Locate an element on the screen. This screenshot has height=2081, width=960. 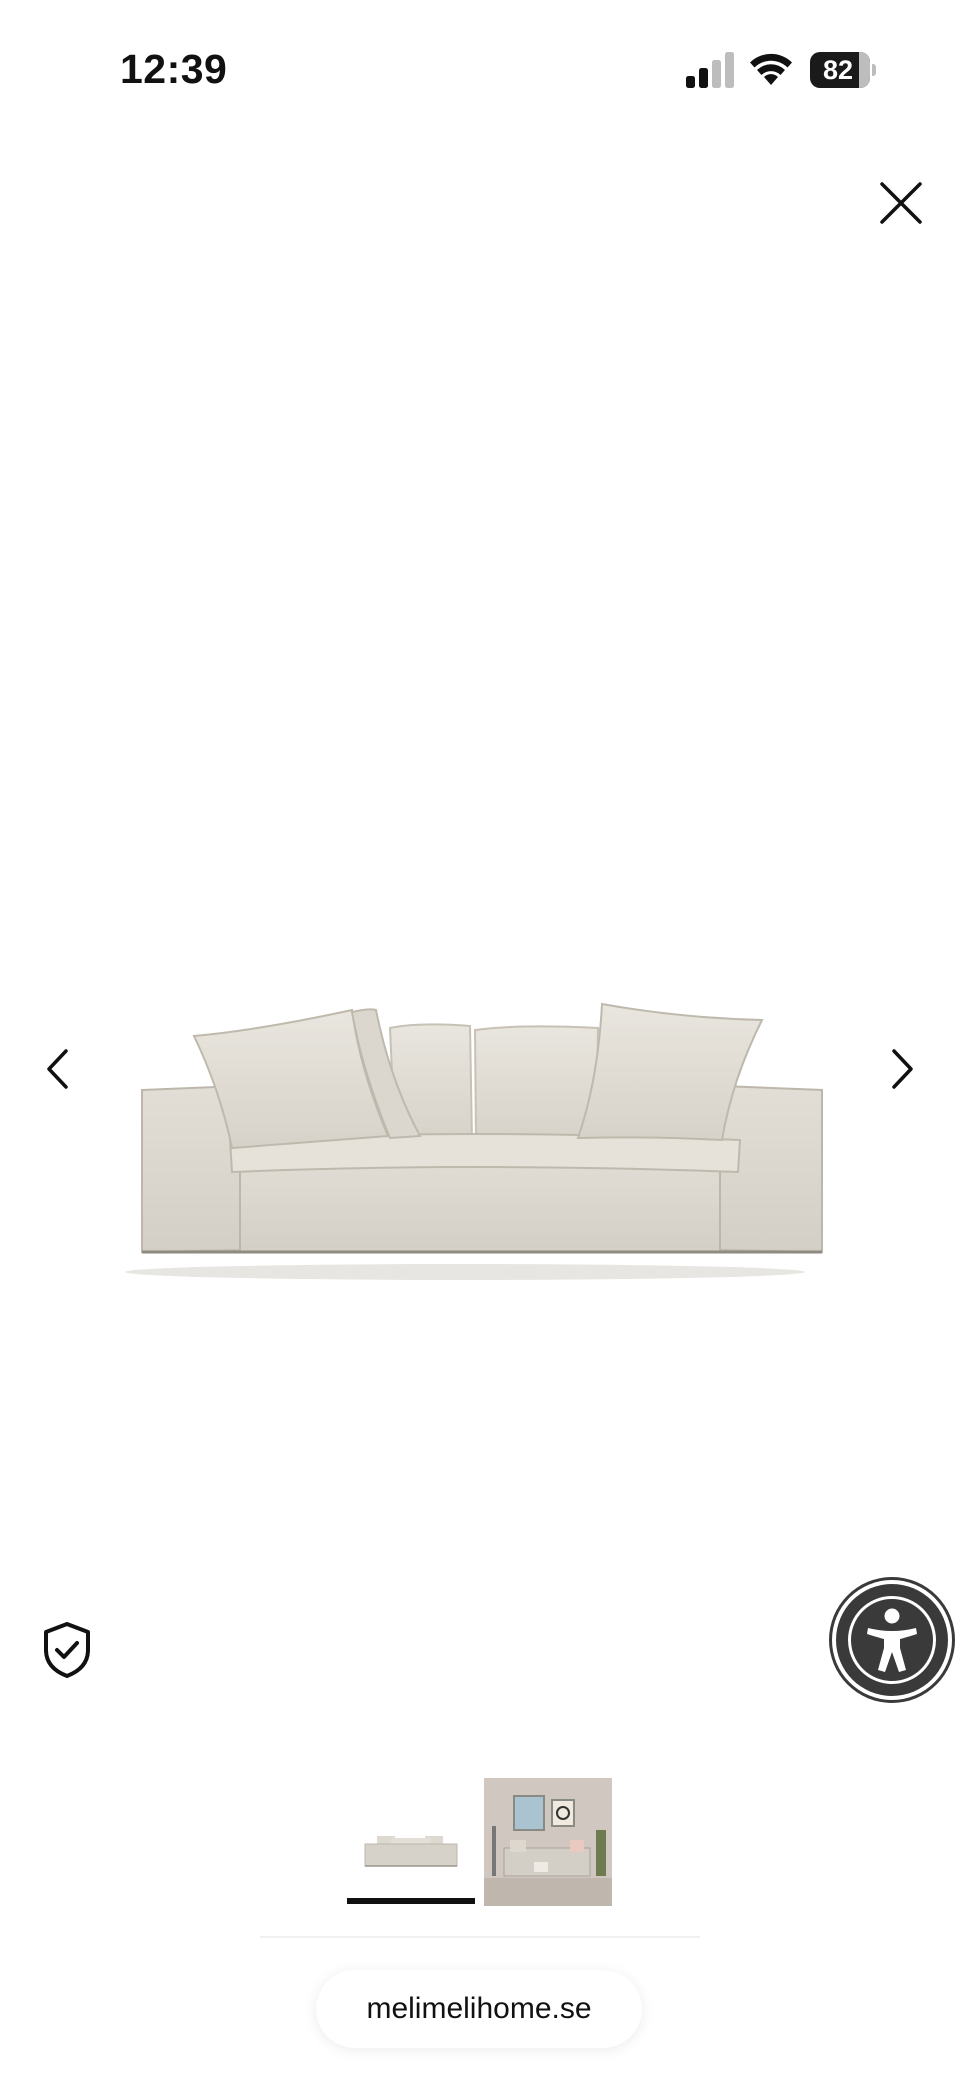
thumbnail-sofa-image is located at coordinates (411, 1842).